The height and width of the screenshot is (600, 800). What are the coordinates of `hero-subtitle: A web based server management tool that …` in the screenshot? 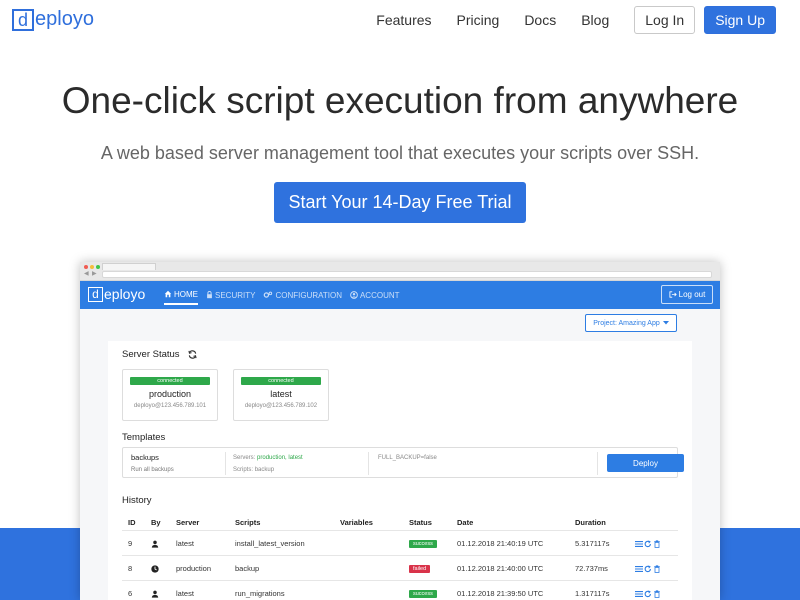 It's located at (400, 153).